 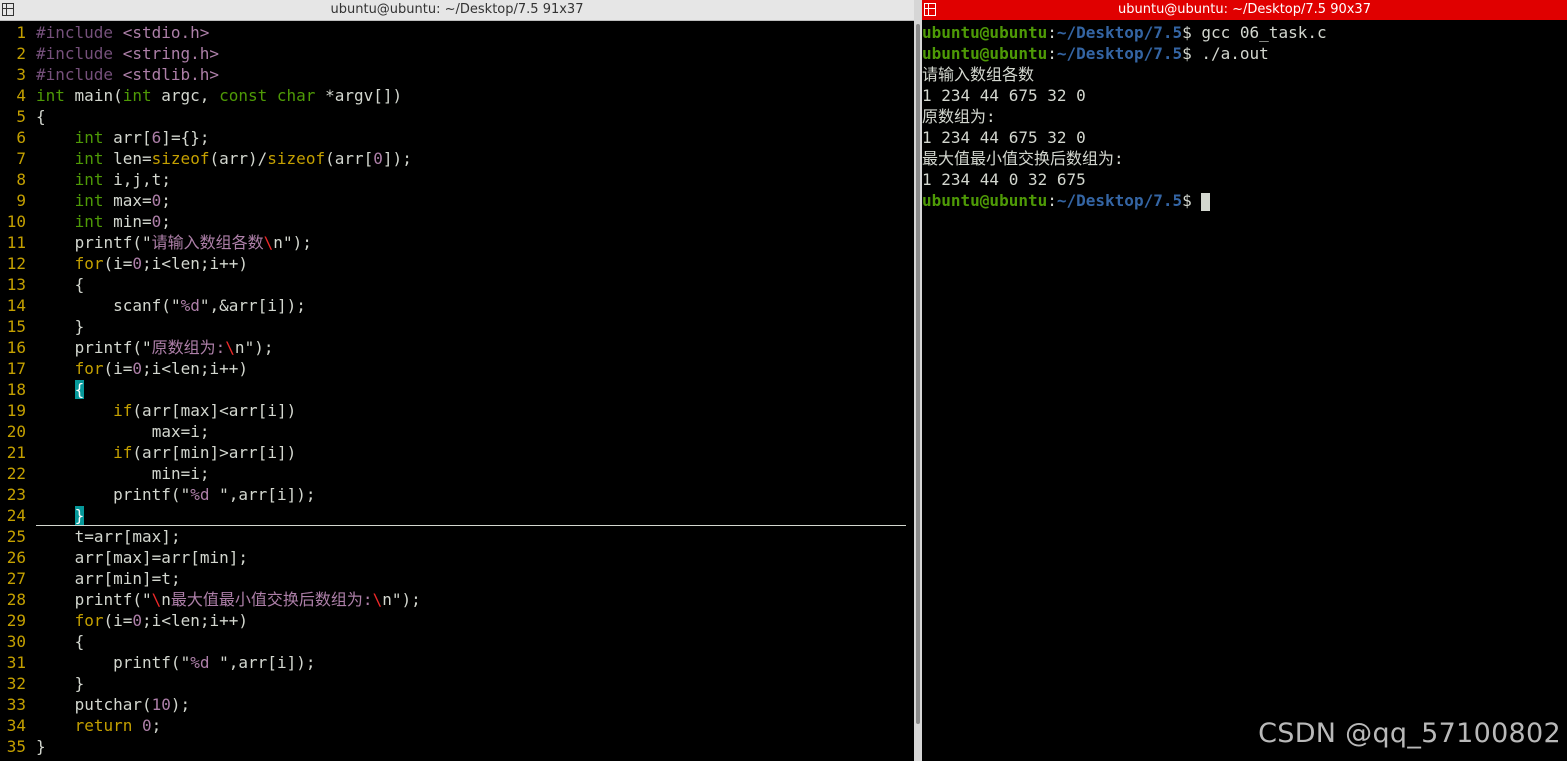 What do you see at coordinates (161, 557) in the screenshot?
I see `code-text: arr[max]=arr[min];` at bounding box center [161, 557].